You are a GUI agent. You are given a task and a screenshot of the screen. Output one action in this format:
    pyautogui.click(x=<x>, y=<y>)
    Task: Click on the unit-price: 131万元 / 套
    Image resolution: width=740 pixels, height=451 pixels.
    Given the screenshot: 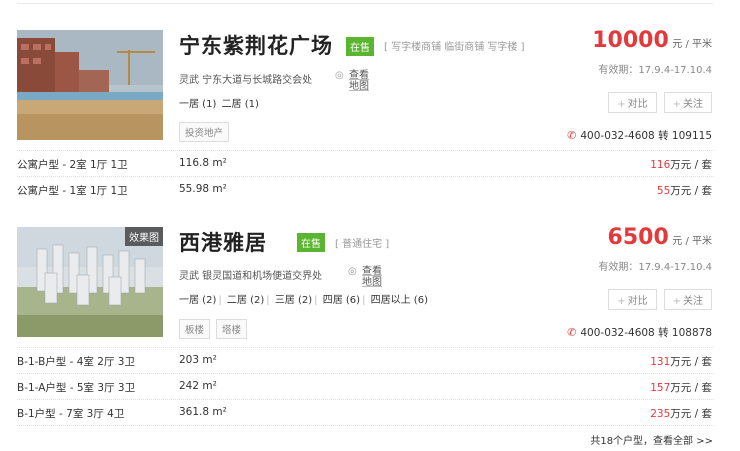 What is the action you would take?
    pyautogui.click(x=681, y=361)
    